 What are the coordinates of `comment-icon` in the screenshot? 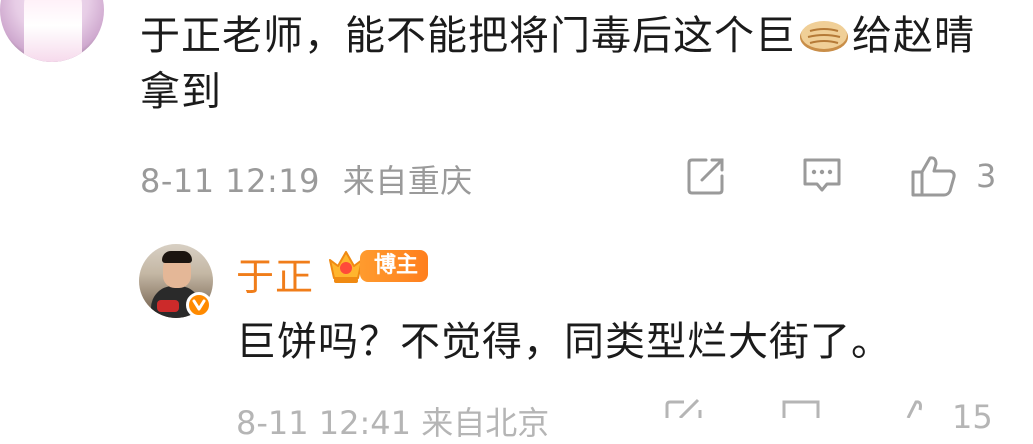 It's located at (822, 175).